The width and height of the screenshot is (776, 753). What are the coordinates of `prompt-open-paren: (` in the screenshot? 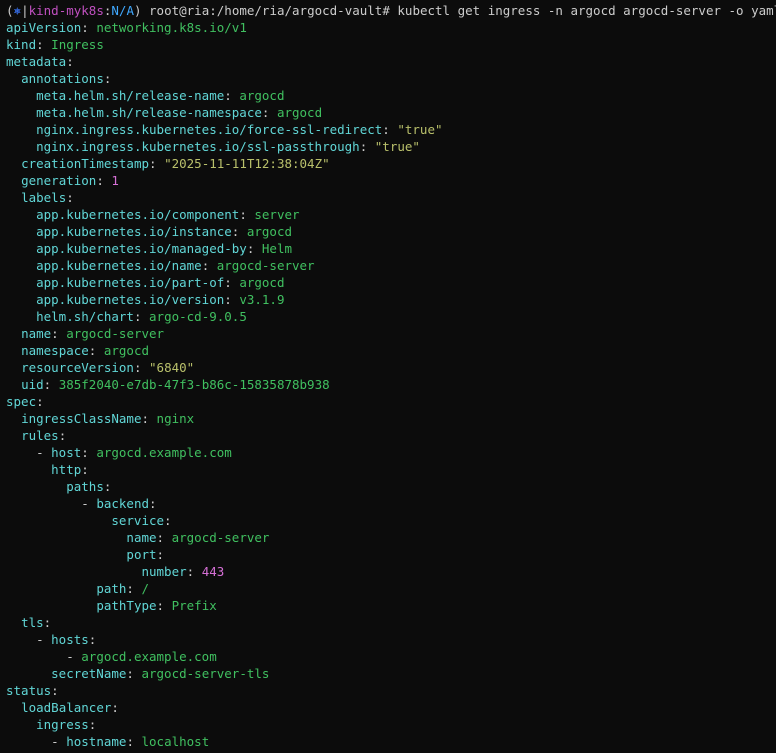 It's located at (10, 10).